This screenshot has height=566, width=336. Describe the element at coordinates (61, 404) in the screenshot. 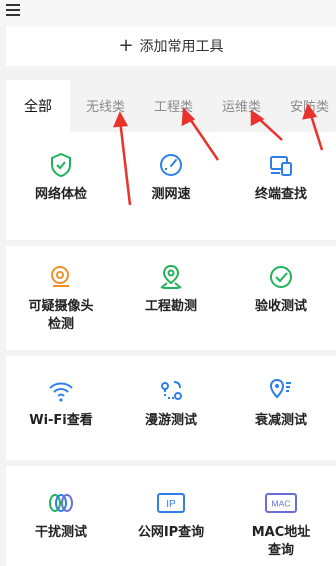

I see `tool-wifi-view: Wi-Fi查看` at that location.